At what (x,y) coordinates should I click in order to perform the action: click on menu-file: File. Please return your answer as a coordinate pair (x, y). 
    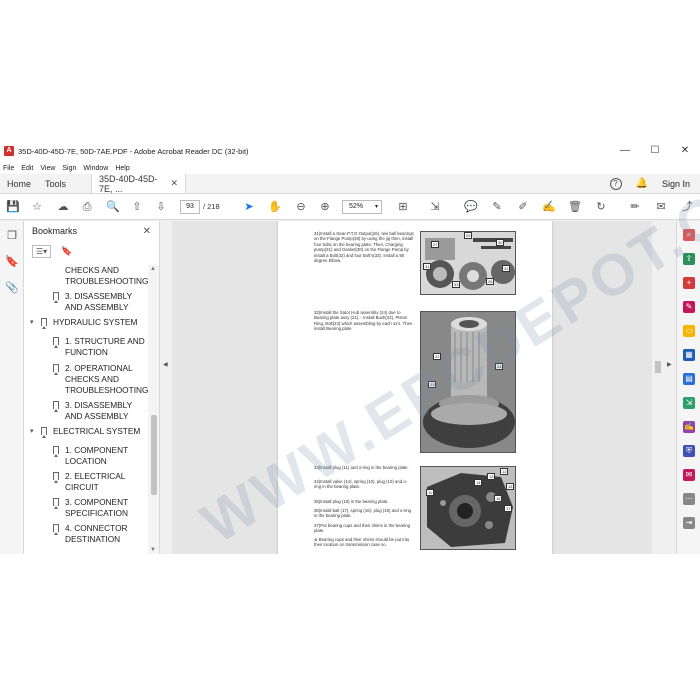
    Looking at the image, I should click on (8, 168).